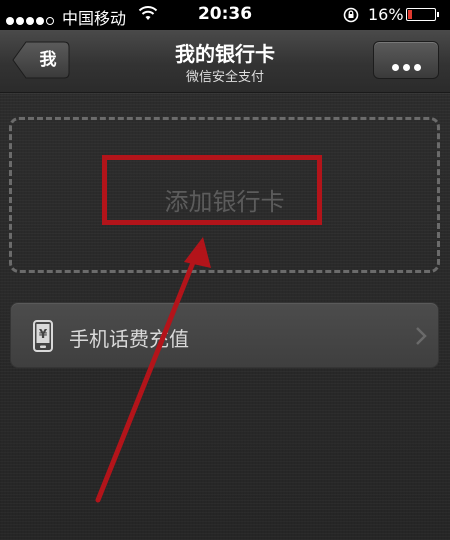 The width and height of the screenshot is (450, 540). What do you see at coordinates (212, 190) in the screenshot?
I see `annotation-highlight-box` at bounding box center [212, 190].